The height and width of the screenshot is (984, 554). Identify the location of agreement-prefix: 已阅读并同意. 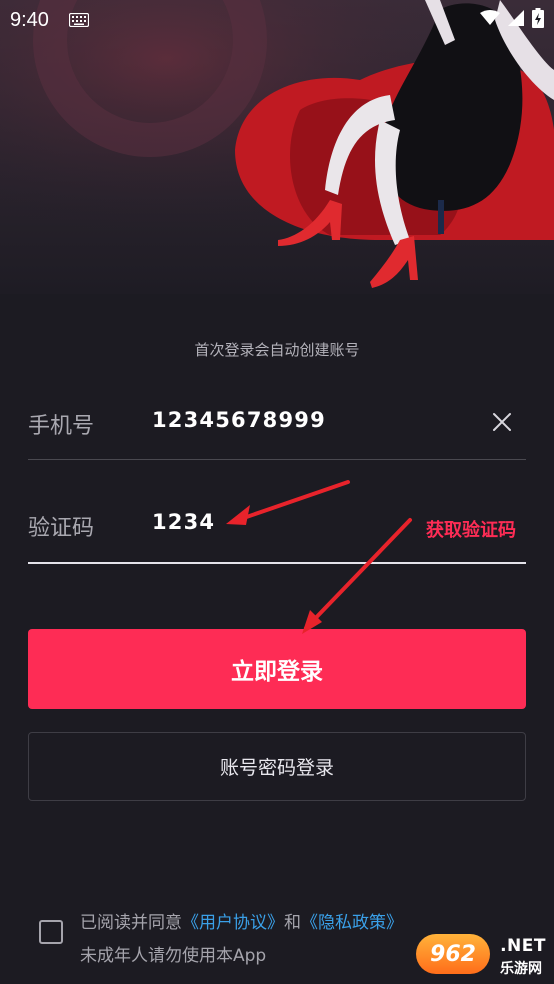
(131, 923).